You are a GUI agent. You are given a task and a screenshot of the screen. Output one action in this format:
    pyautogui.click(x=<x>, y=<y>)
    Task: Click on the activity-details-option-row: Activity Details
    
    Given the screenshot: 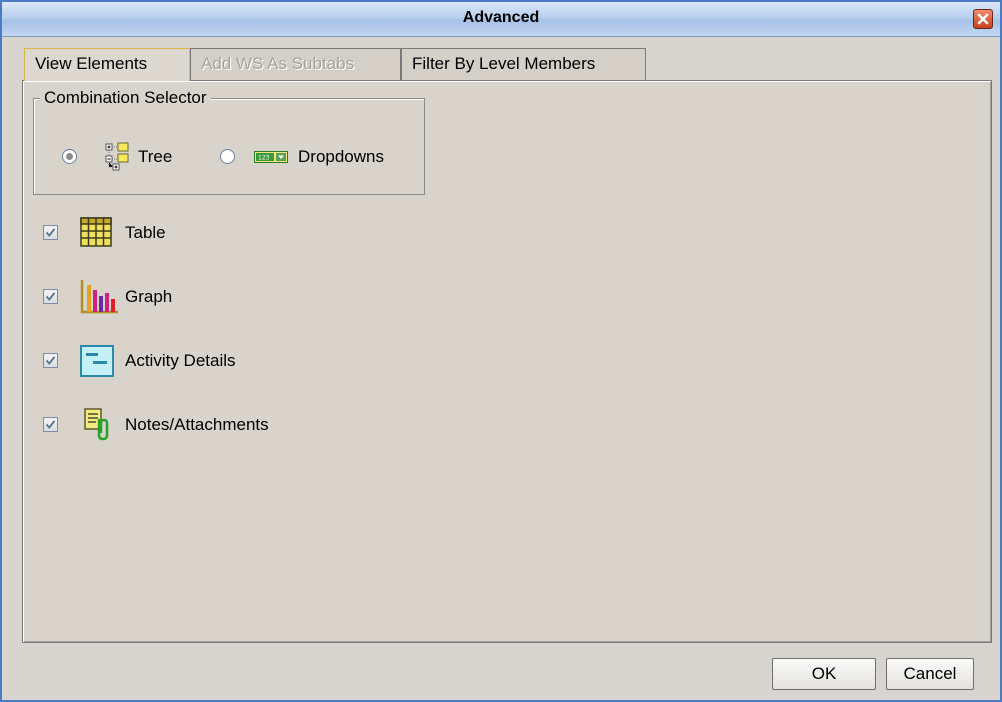 What is the action you would take?
    pyautogui.click(x=343, y=361)
    